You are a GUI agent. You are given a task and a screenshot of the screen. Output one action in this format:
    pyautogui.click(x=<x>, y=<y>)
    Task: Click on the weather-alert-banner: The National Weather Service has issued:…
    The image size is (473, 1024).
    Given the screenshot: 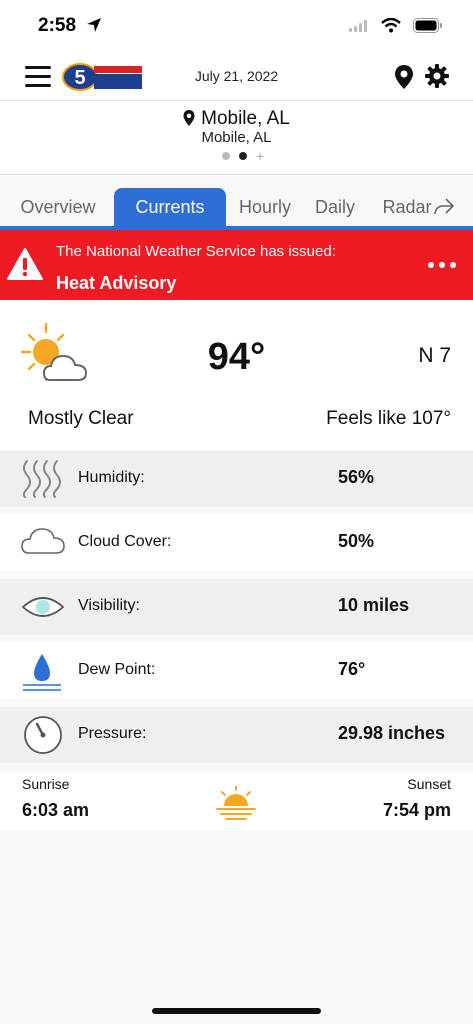 What is the action you would take?
    pyautogui.click(x=236, y=265)
    